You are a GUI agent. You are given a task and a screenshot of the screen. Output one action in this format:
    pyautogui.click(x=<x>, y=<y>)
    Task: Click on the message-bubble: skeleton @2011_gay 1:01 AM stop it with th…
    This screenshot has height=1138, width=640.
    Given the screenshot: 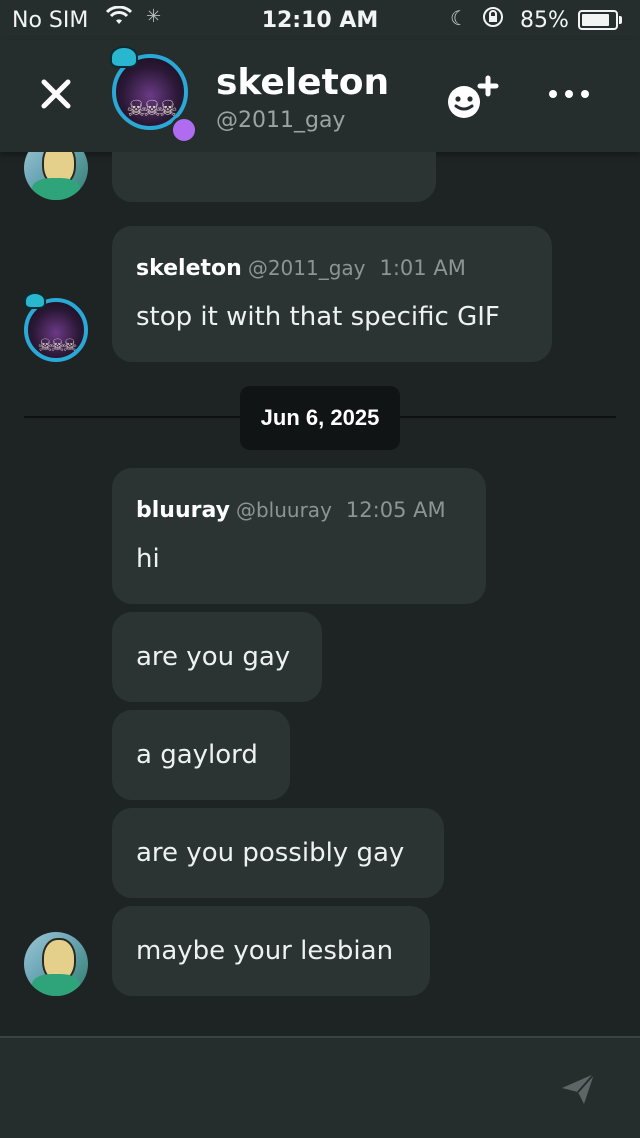 What is the action you would take?
    pyautogui.click(x=332, y=294)
    